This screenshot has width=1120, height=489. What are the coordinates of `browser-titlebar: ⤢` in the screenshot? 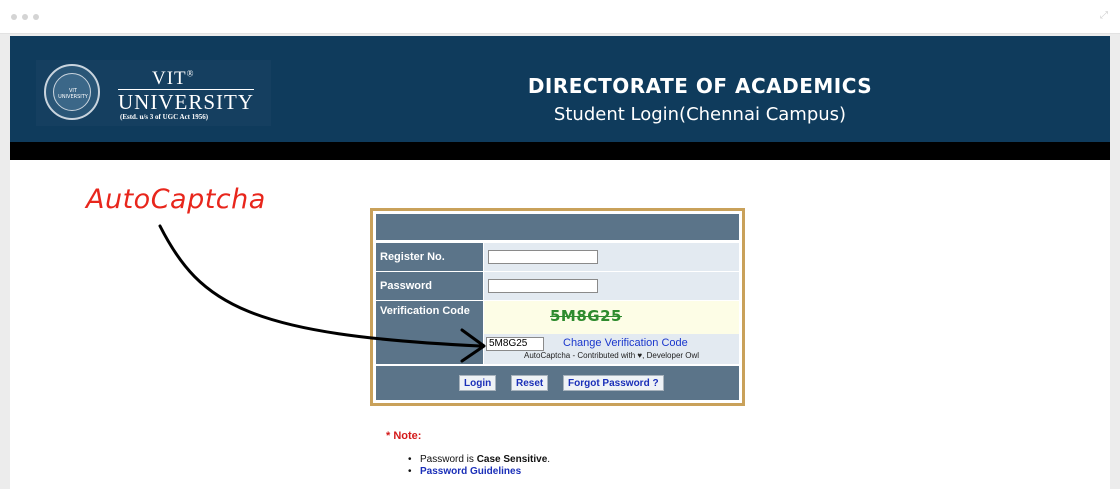 It's located at (560, 17).